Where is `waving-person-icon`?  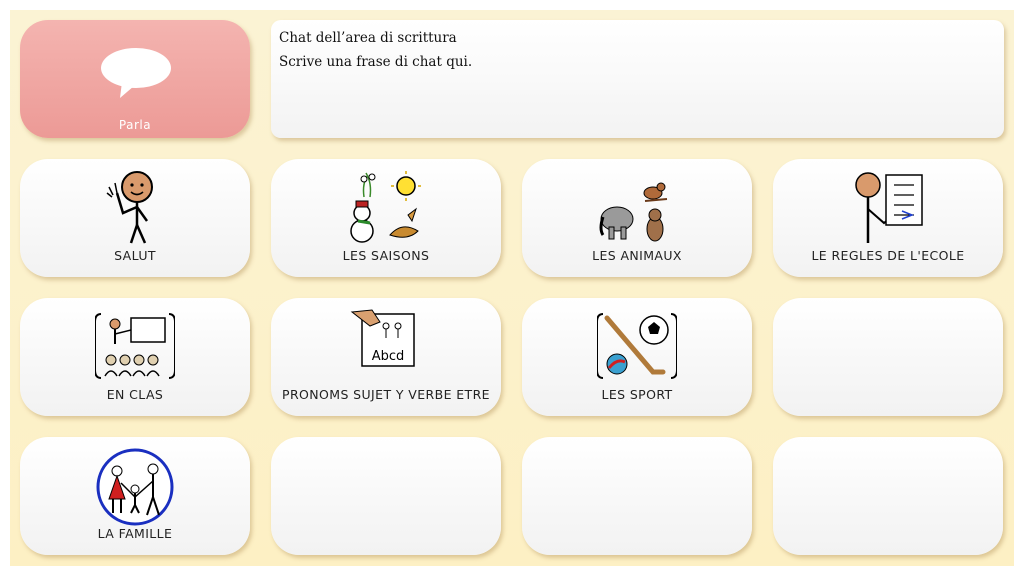
waving-person-icon is located at coordinates (129, 207).